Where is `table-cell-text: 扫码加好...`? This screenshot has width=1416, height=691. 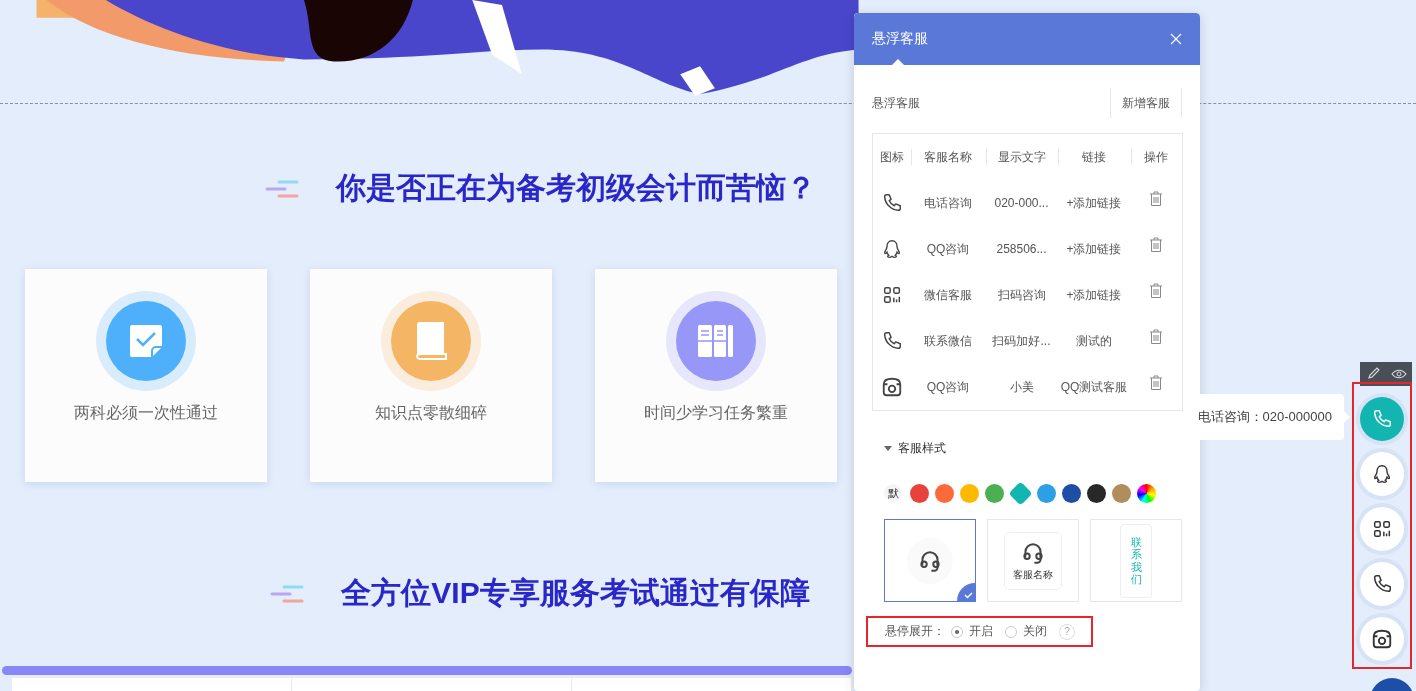 table-cell-text: 扫码加好... is located at coordinates (1021, 341).